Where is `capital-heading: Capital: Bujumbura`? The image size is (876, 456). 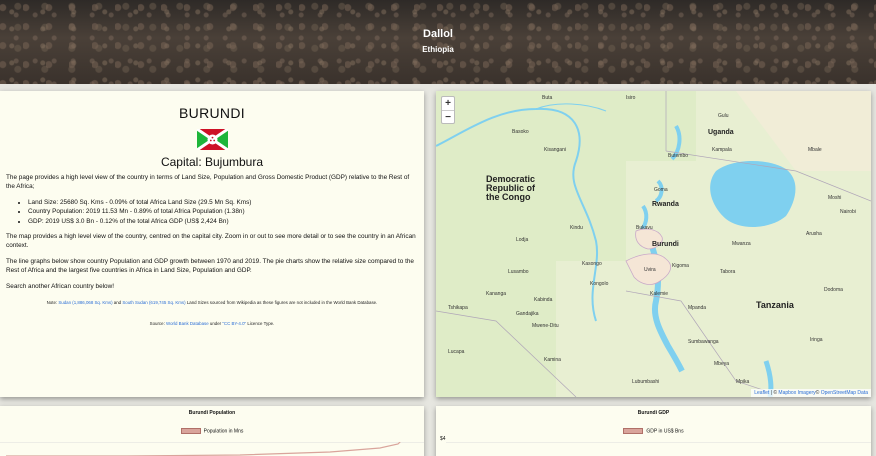
capital-heading: Capital: Bujumbura is located at coordinates (212, 162).